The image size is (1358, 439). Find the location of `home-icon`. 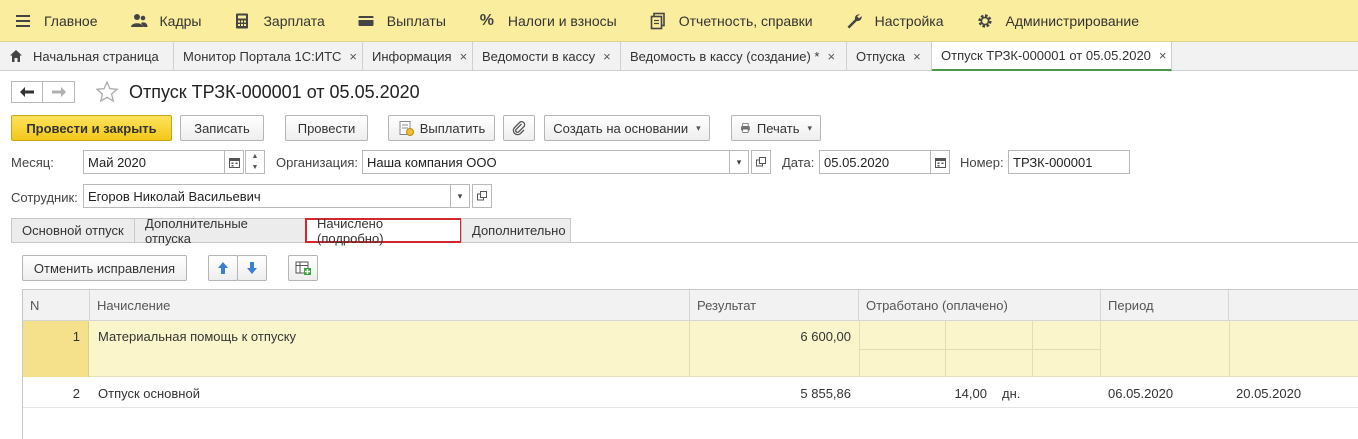

home-icon is located at coordinates (16, 56).